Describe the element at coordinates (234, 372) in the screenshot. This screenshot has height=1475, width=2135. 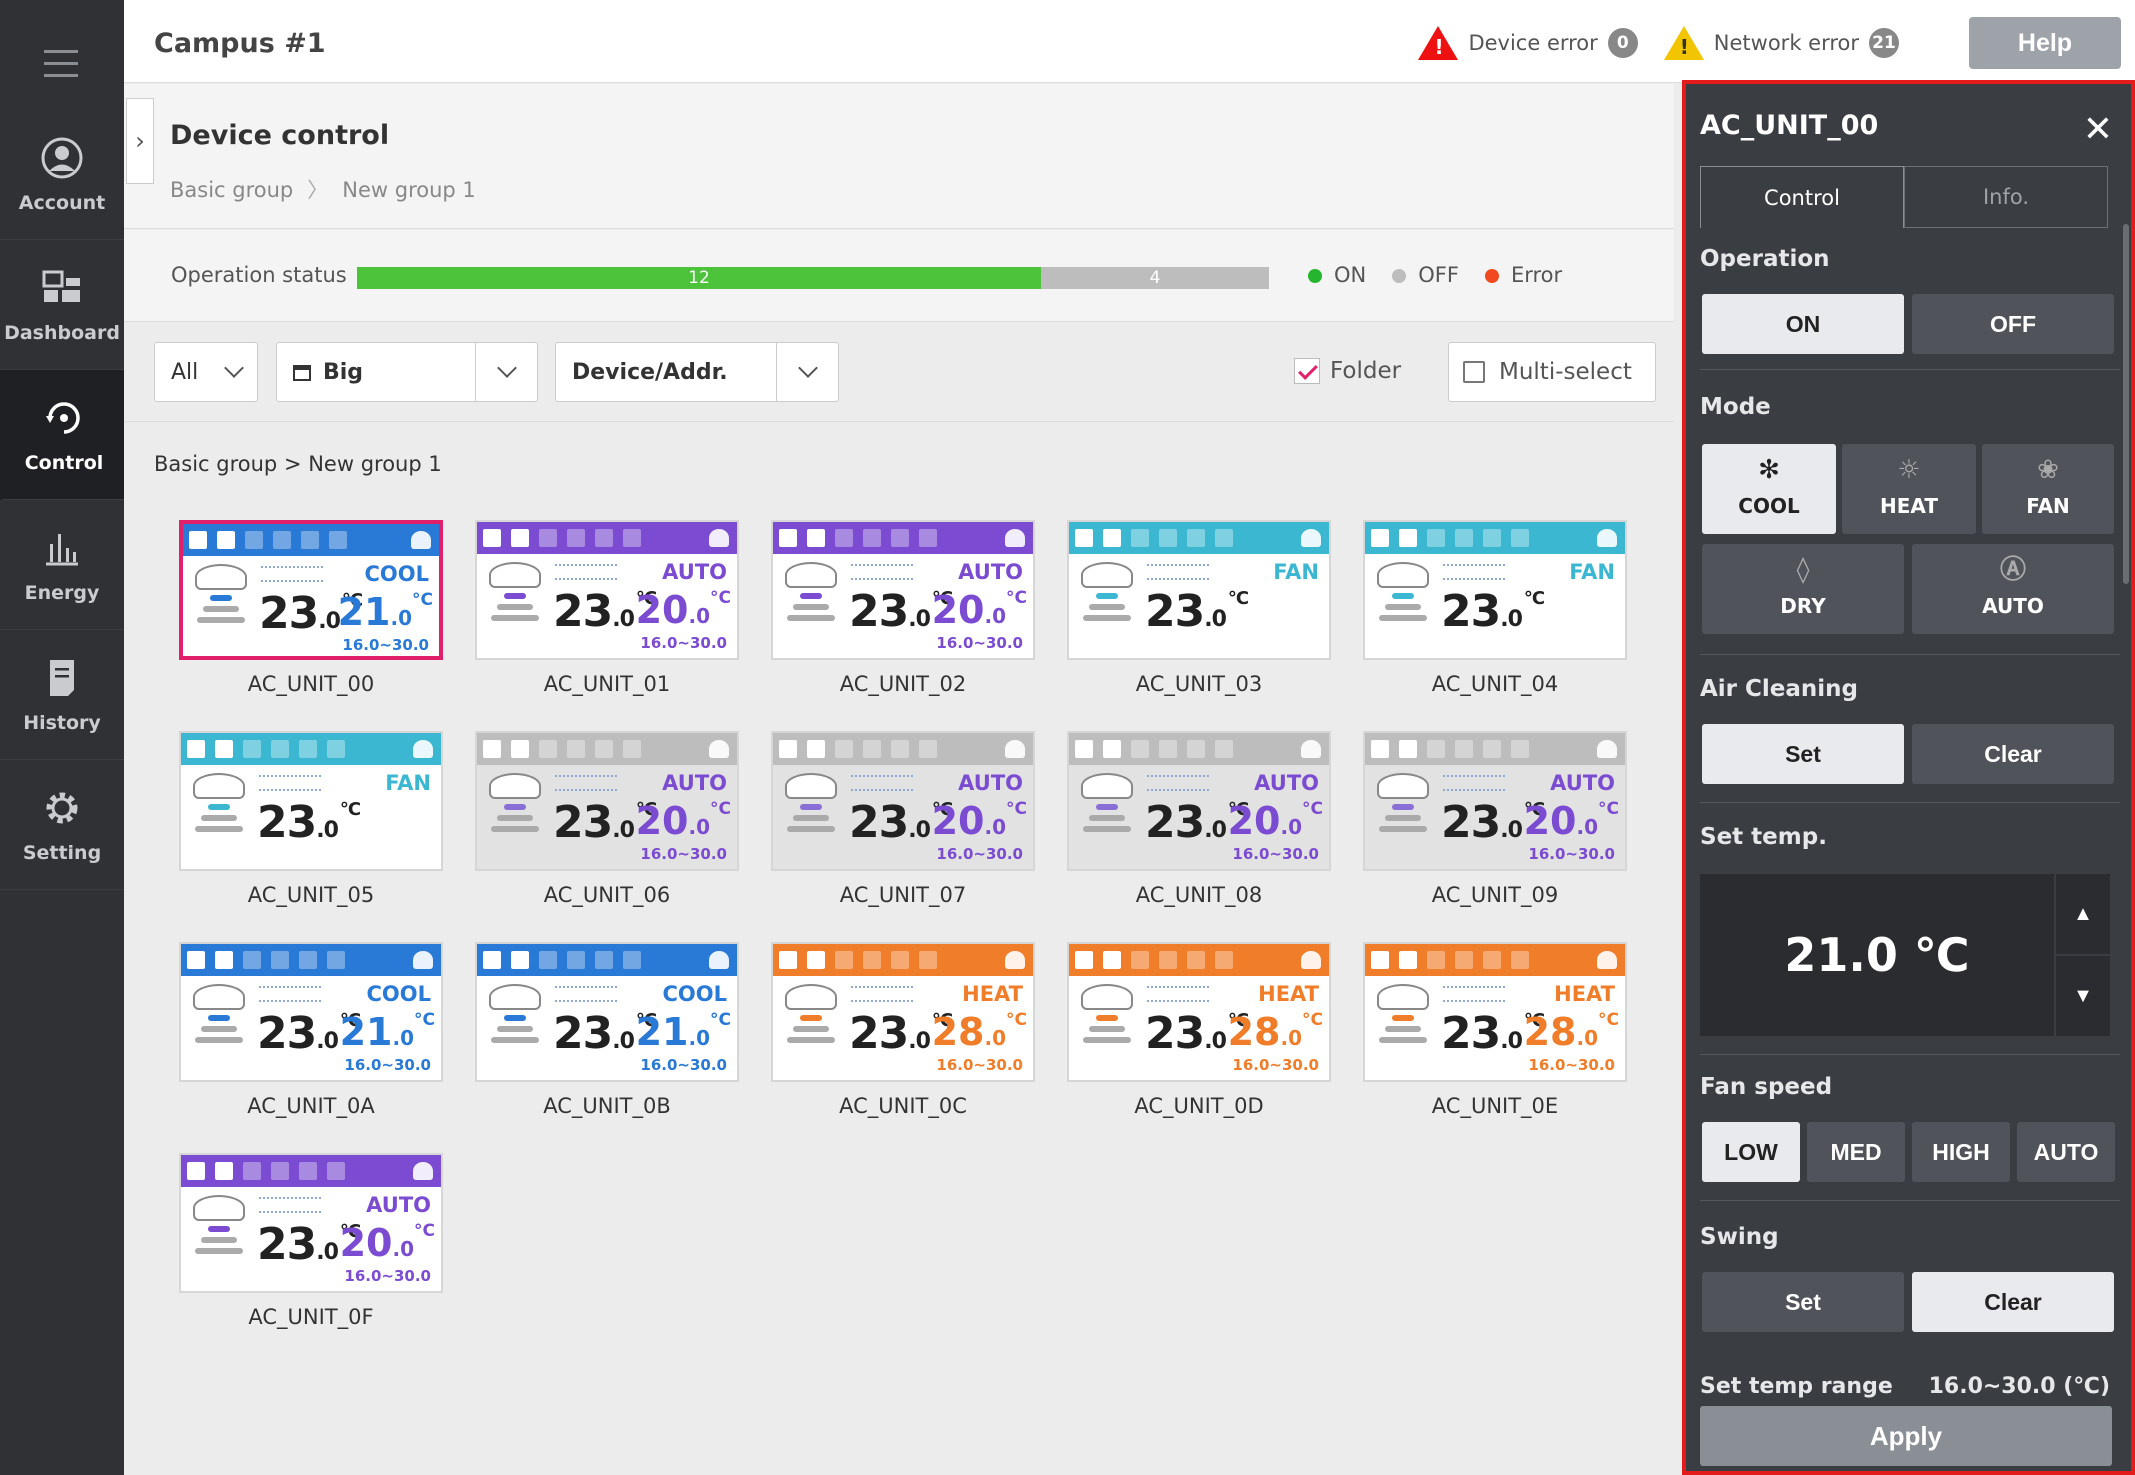
I see `chevron-down-icon` at that location.